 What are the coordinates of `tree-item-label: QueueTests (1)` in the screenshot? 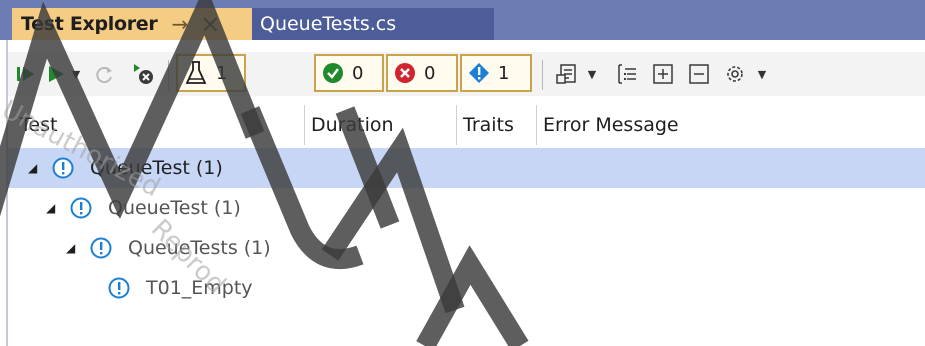 It's located at (199, 248).